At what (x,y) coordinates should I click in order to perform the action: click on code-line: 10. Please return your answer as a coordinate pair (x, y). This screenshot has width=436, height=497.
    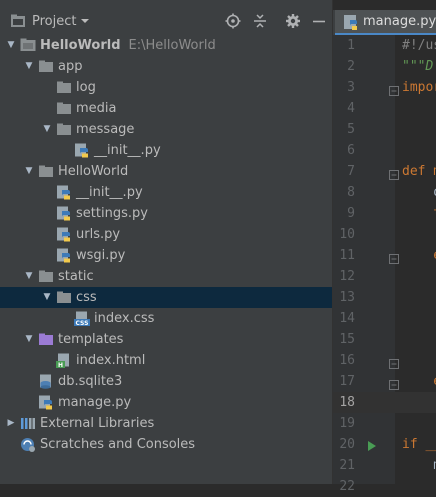
    Looking at the image, I should click on (384, 234).